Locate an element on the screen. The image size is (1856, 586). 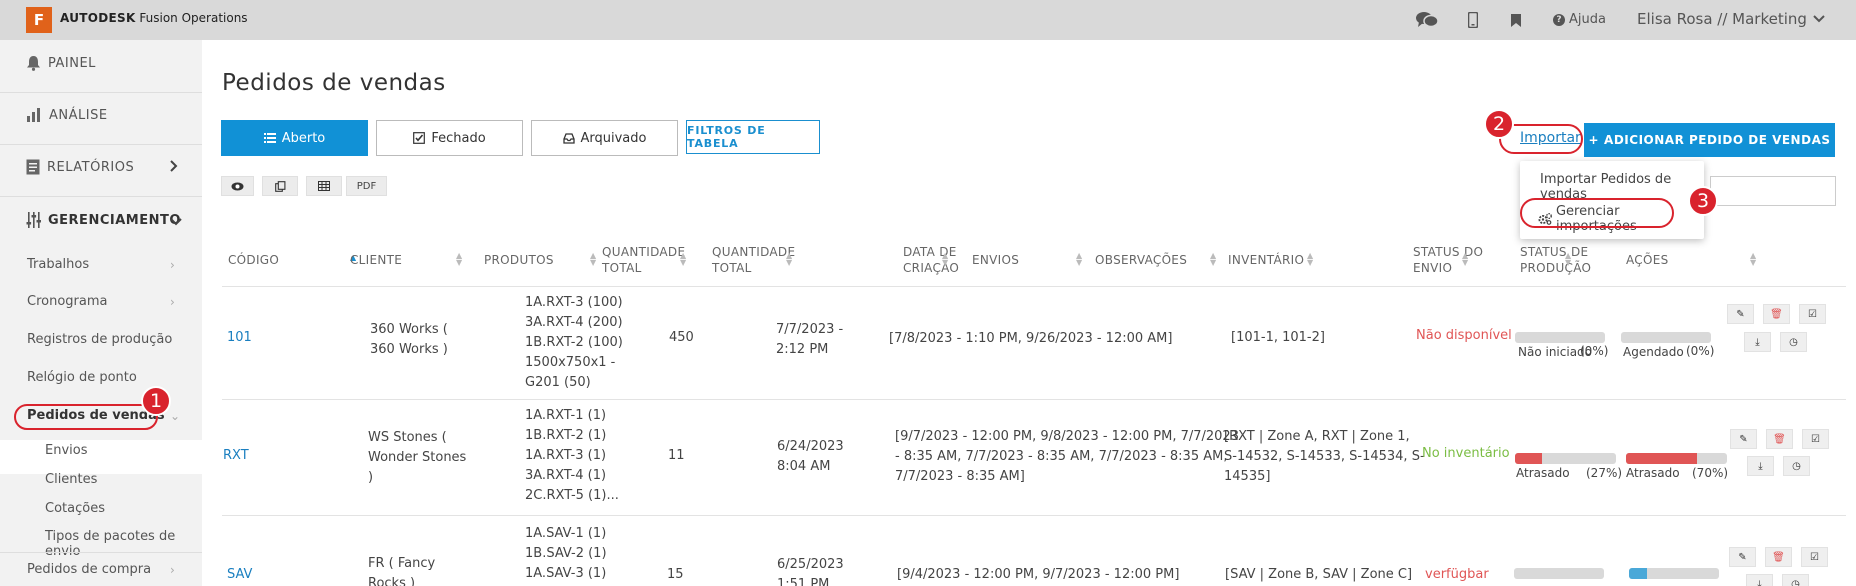
product-line: 3A.RXT-4 (1) is located at coordinates (566, 475).